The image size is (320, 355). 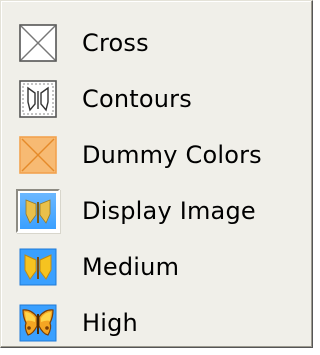 What do you see at coordinates (110, 323) in the screenshot?
I see `menu-item-label: High` at bounding box center [110, 323].